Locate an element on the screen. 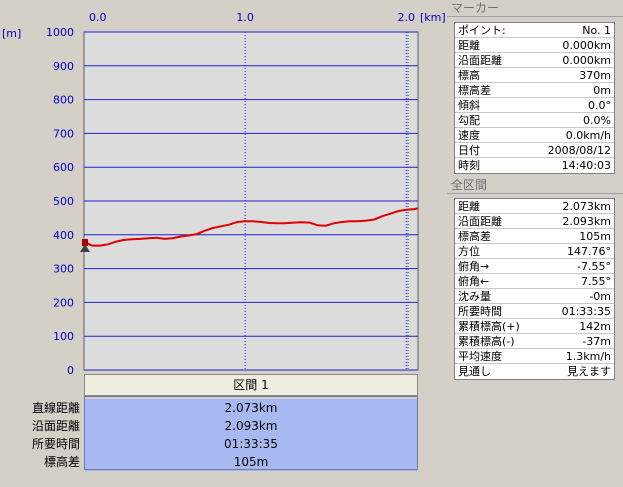 The height and width of the screenshot is (487, 623). property-row: 沿面距離 2.093km is located at coordinates (534, 221).